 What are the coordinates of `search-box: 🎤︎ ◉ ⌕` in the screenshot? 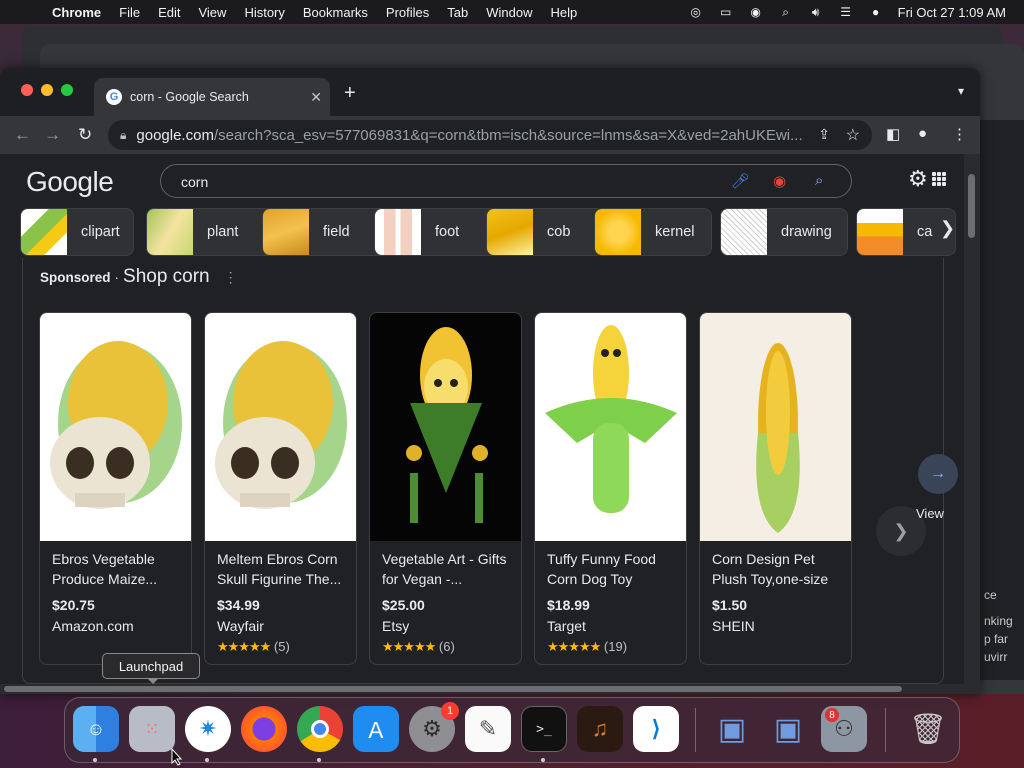 It's located at (506, 181).